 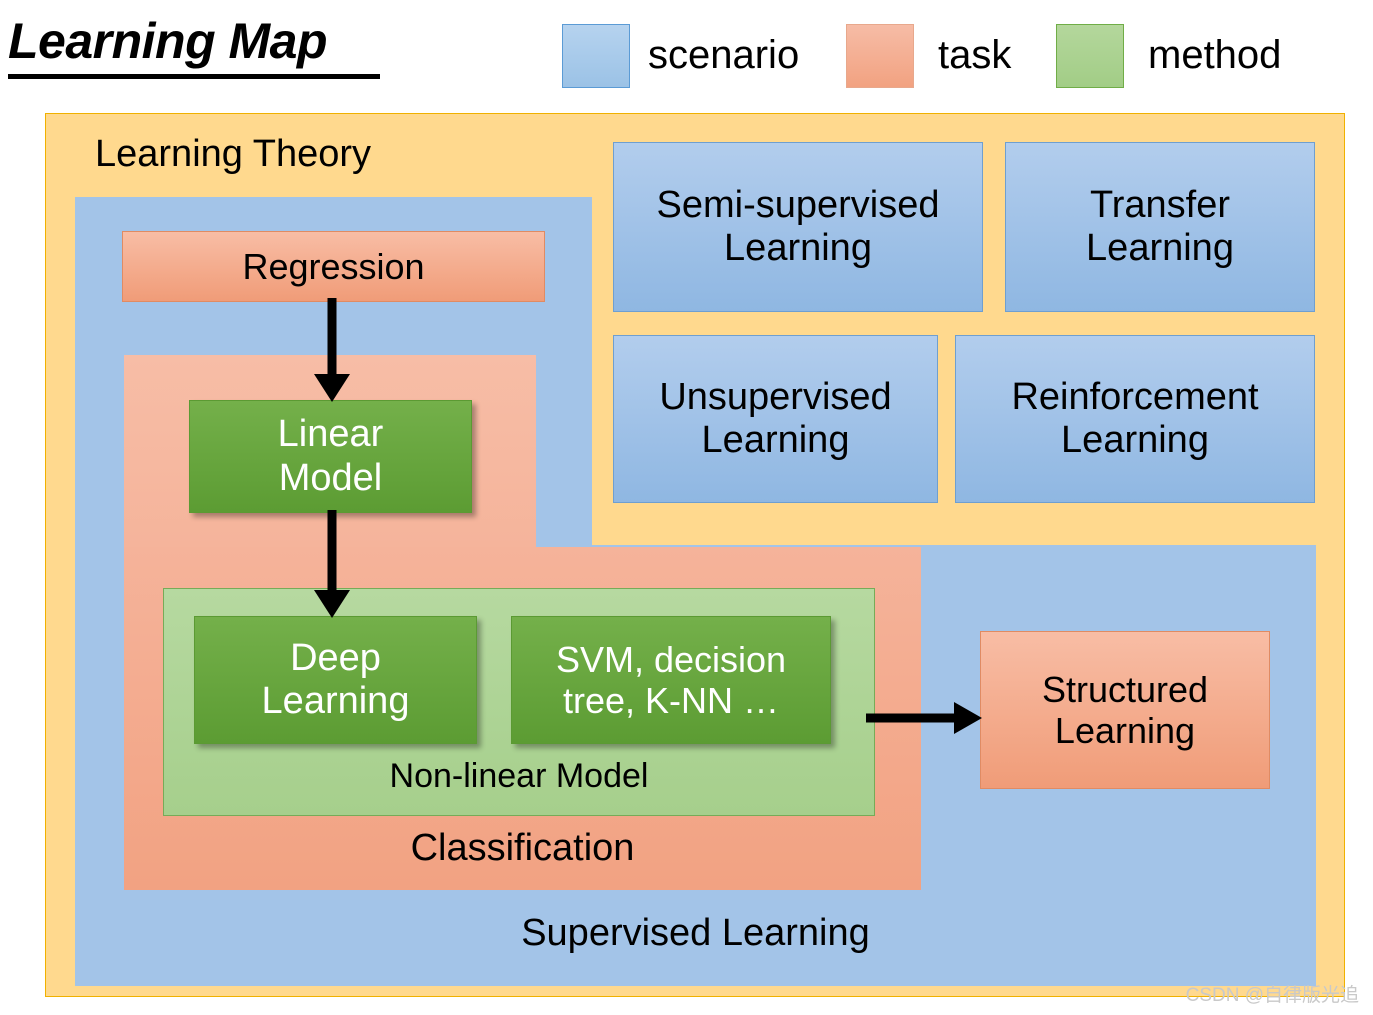 I want to click on node-structured-learning: Structured Learning, so click(x=1125, y=710).